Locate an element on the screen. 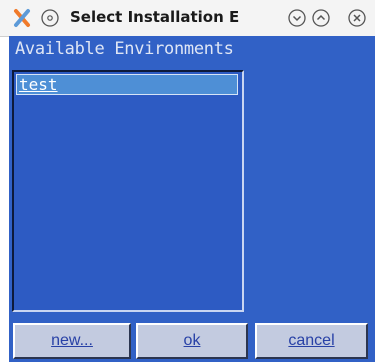  environments-heading: Available Environments is located at coordinates (124, 49).